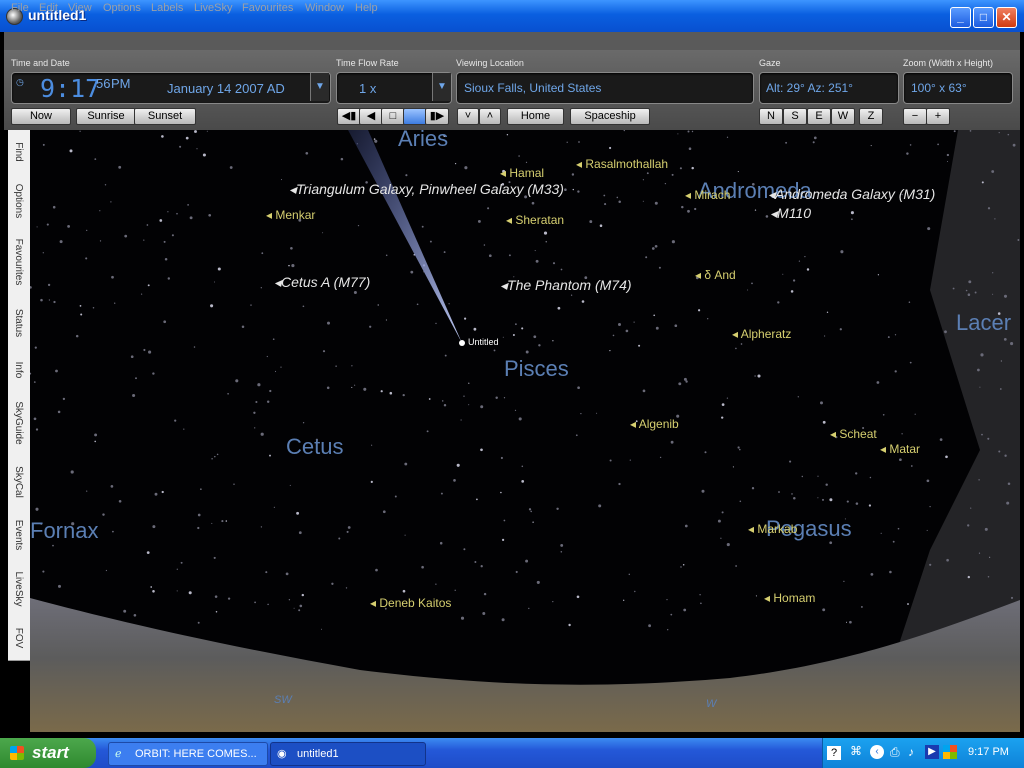  Describe the element at coordinates (707, 195) in the screenshot. I see `star-label-mirach: ◂ Mirach` at that location.